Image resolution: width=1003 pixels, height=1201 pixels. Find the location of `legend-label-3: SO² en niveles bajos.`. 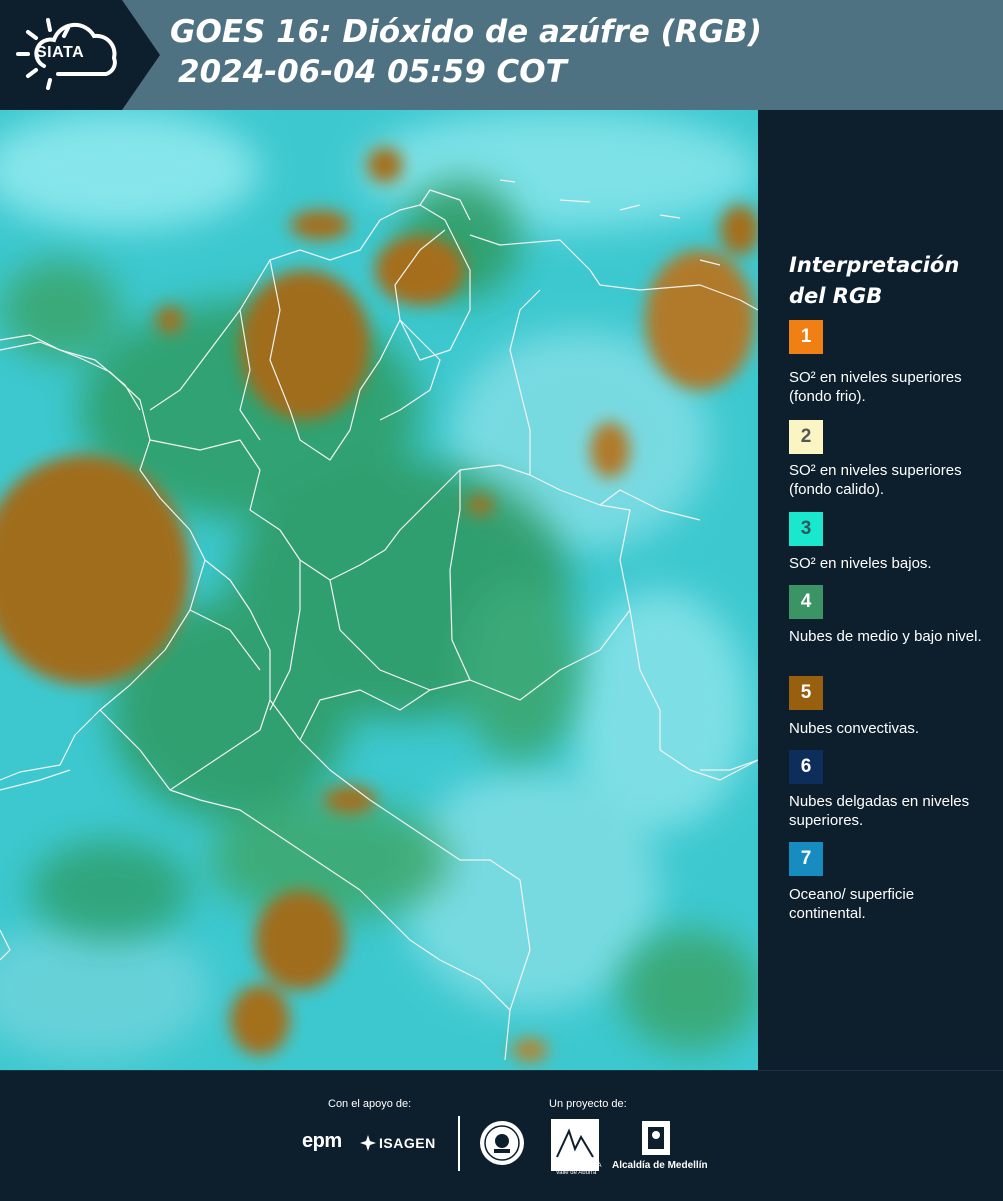

legend-label-3: SO² en niveles bajos. is located at coordinates (860, 563).